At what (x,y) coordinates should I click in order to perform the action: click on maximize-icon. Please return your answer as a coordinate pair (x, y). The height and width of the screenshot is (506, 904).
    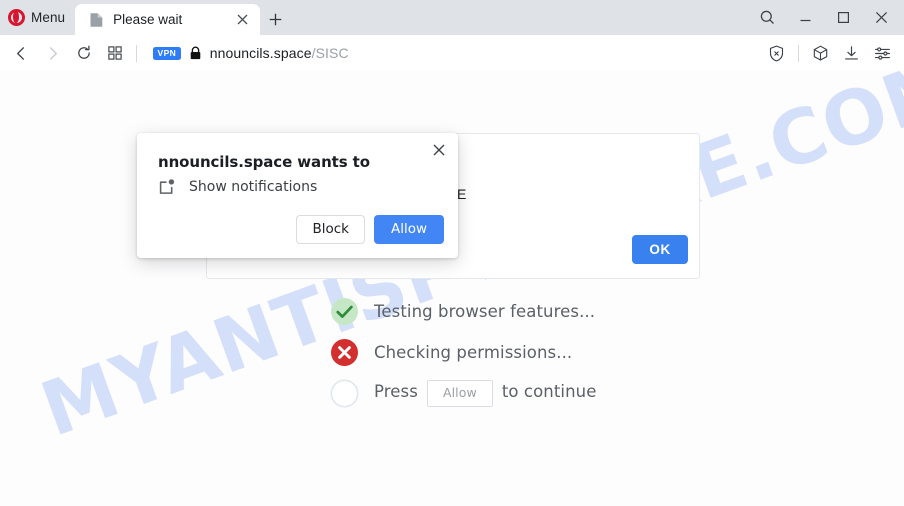
    Looking at the image, I should click on (843, 17).